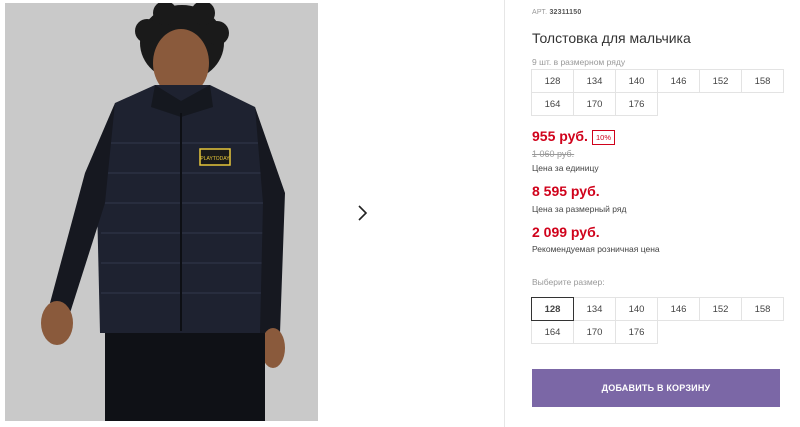 This screenshot has height=427, width=800. Describe the element at coordinates (678, 81) in the screenshot. I see `pack-size-cell: 146` at that location.